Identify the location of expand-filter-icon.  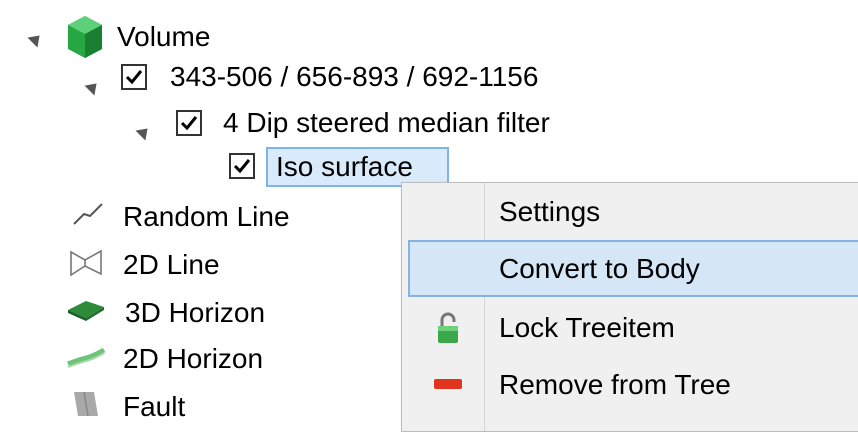
(144, 132).